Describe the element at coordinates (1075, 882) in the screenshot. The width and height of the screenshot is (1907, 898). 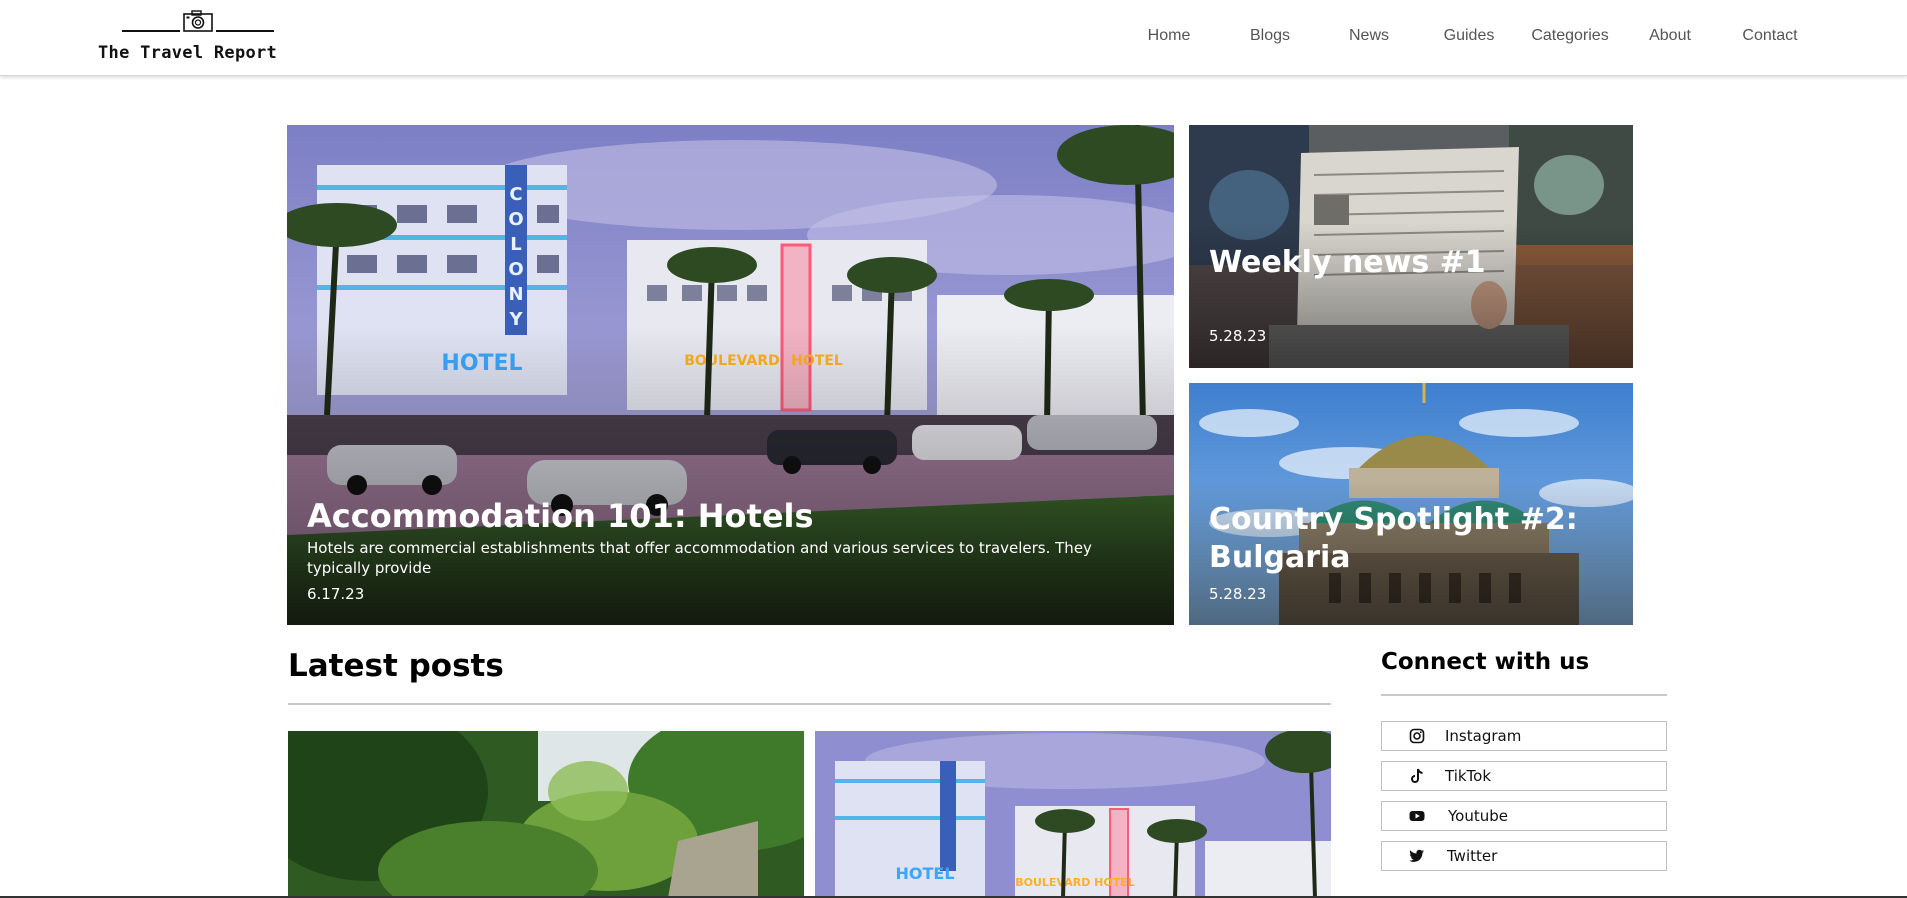
I see `svg-text: BOULEVARD HOTEL` at that location.